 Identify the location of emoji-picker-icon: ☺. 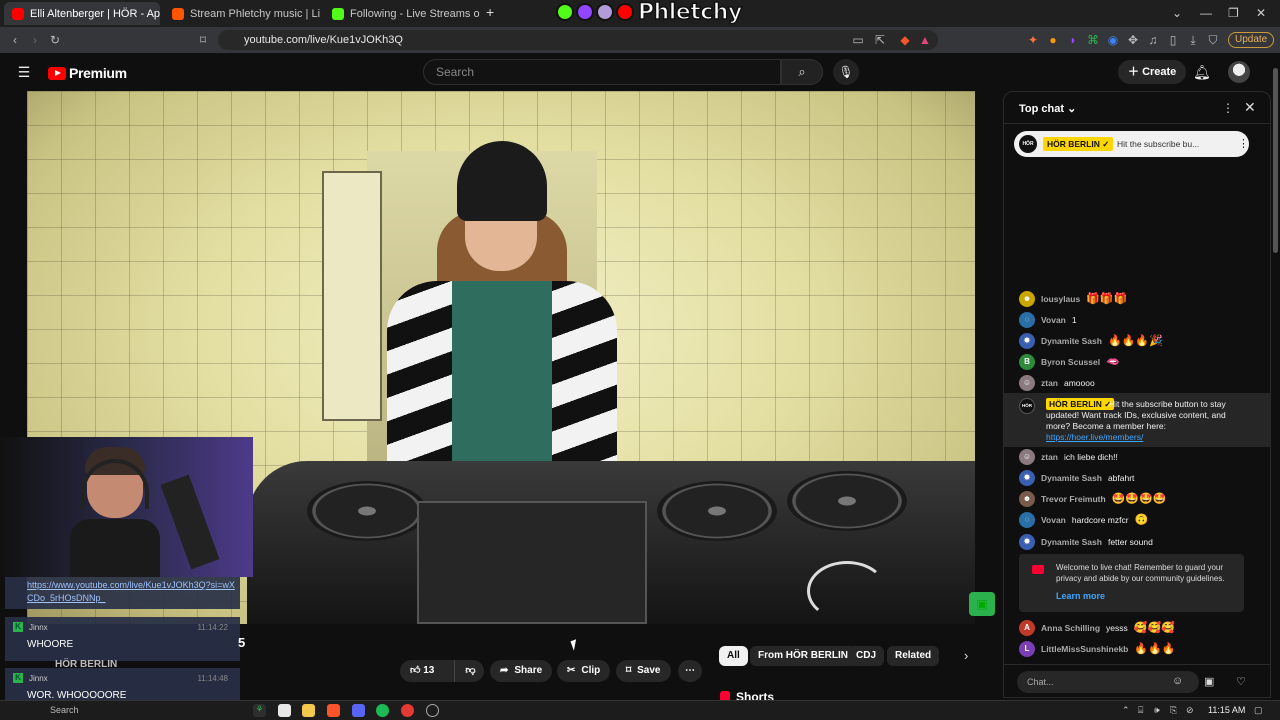
(1177, 681).